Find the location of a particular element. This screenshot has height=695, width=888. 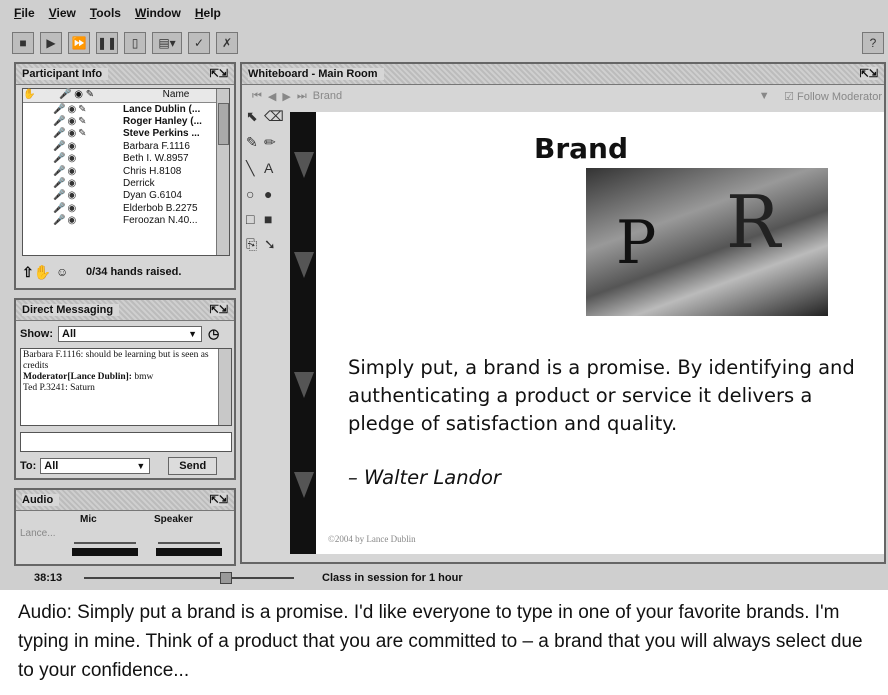

mic-slider is located at coordinates (105, 537).